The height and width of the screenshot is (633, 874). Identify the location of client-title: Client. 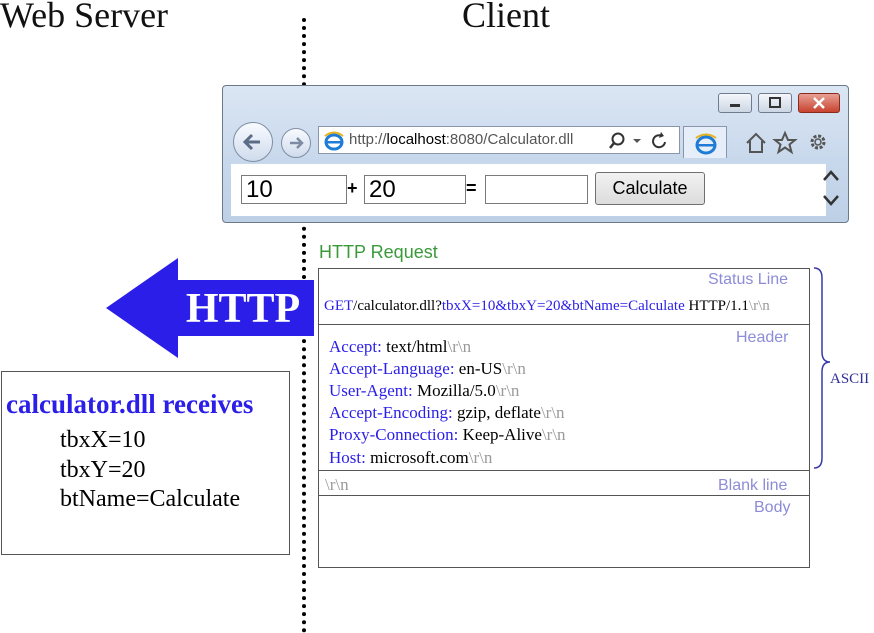
(506, 17).